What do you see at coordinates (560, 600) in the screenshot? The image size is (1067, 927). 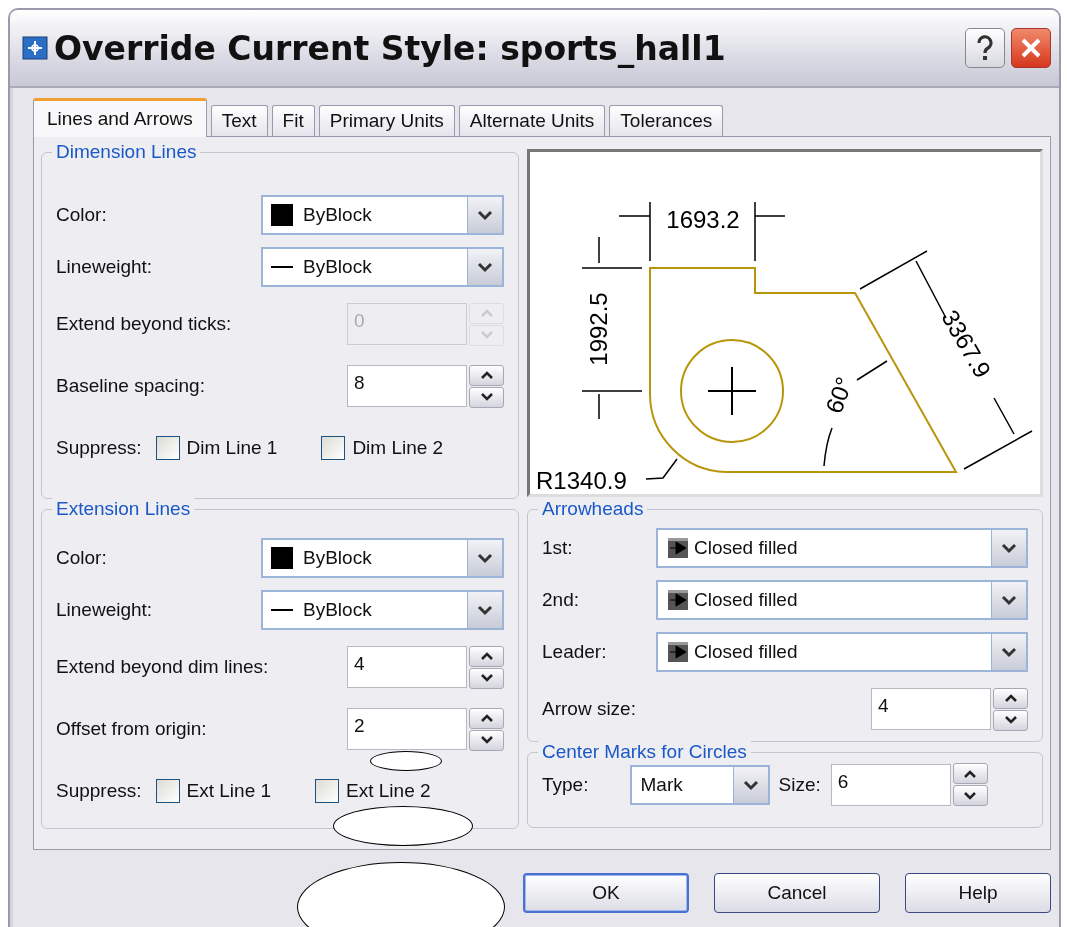 I see `field-label: 2nd:` at bounding box center [560, 600].